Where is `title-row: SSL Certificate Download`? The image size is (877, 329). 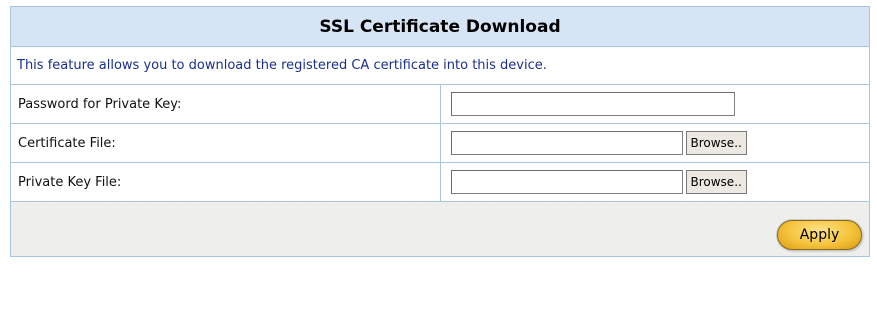
title-row: SSL Certificate Download is located at coordinates (440, 26).